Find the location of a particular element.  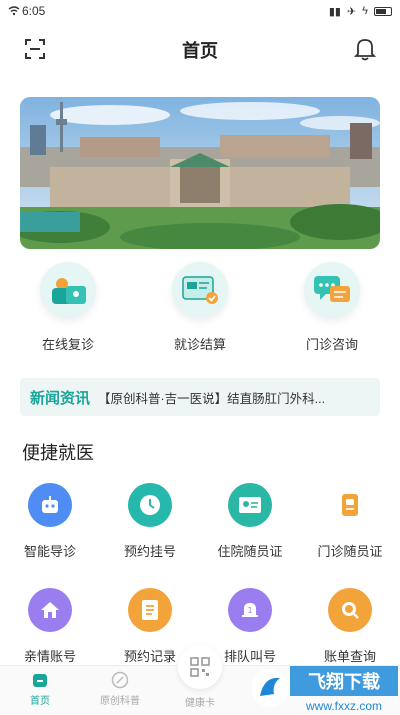

quick-service-outpatient-consult: 门诊咨询 is located at coordinates (332, 307).